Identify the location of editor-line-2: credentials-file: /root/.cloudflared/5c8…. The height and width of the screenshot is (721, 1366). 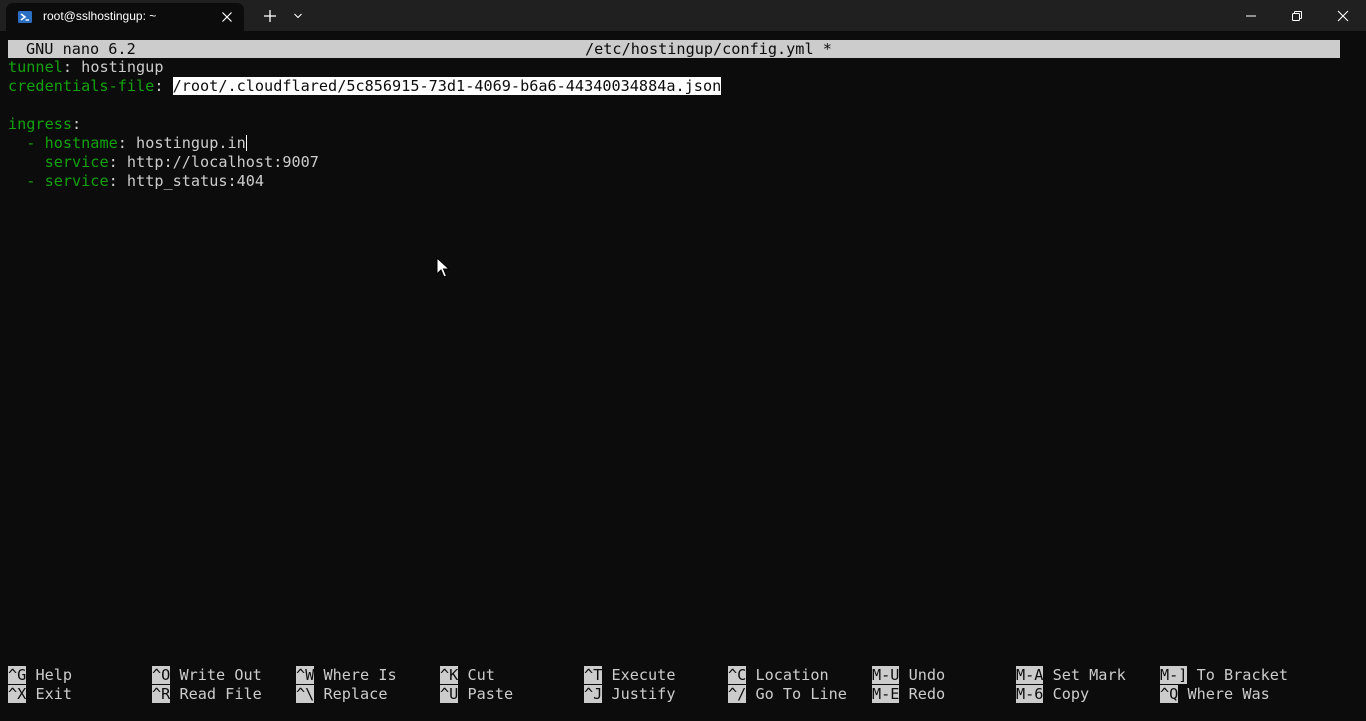
(365, 86).